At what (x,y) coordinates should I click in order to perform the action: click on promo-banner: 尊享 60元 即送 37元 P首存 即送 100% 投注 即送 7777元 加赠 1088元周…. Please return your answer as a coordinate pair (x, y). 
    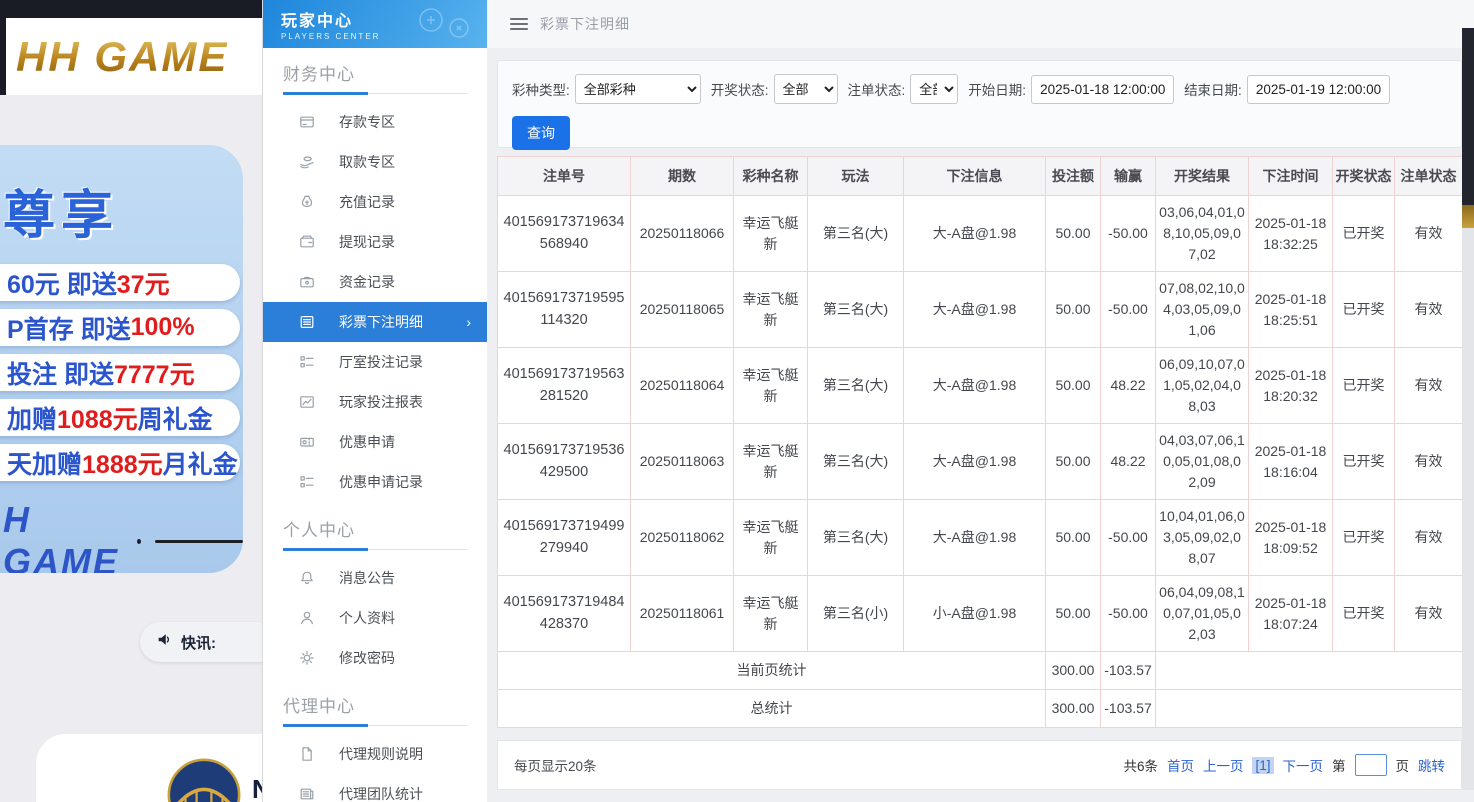
    Looking at the image, I should click on (121, 359).